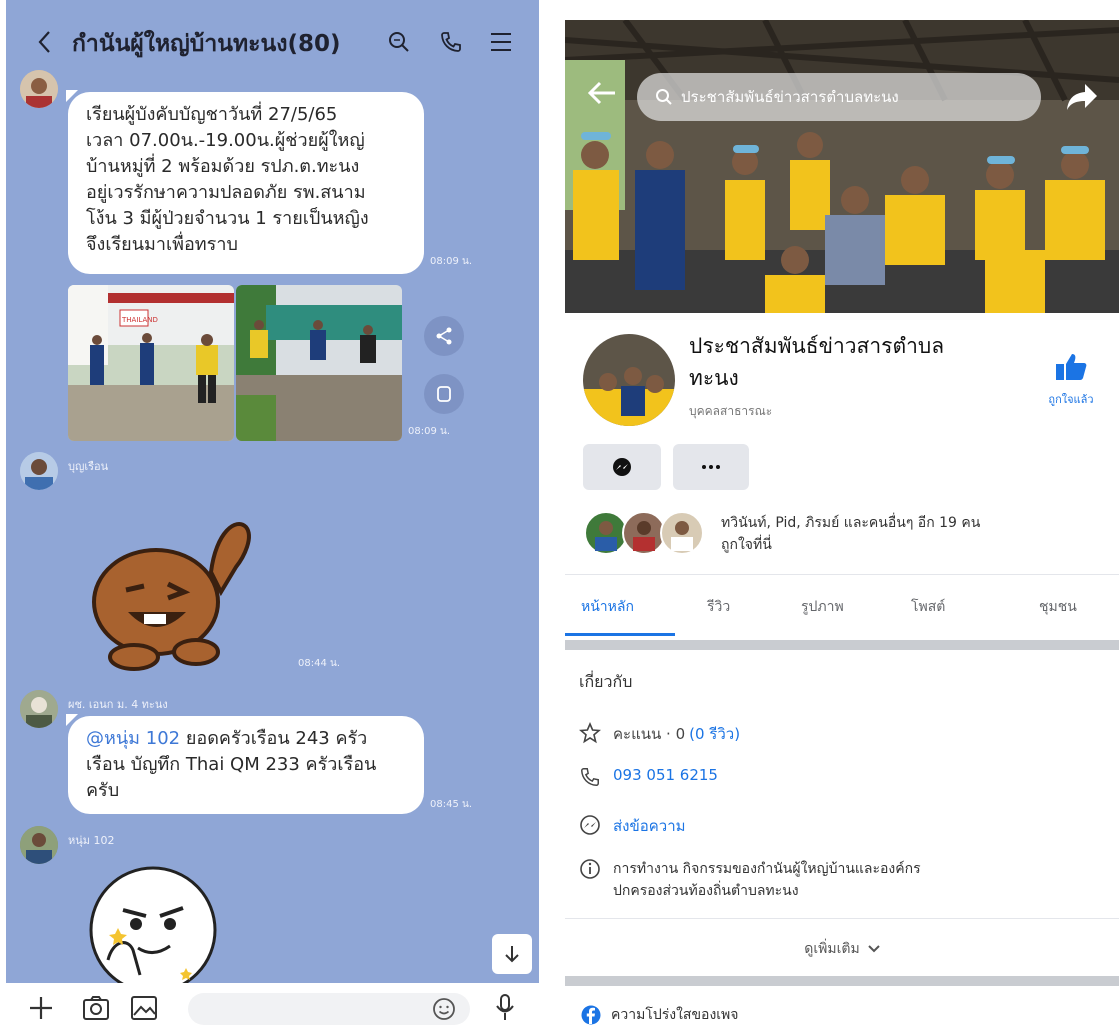 This screenshot has height=1034, width=1119. Describe the element at coordinates (226, 192) in the screenshot. I see `message-line: อยู่เวรรักษาความปลอดภัย รพ.สนาม` at that location.